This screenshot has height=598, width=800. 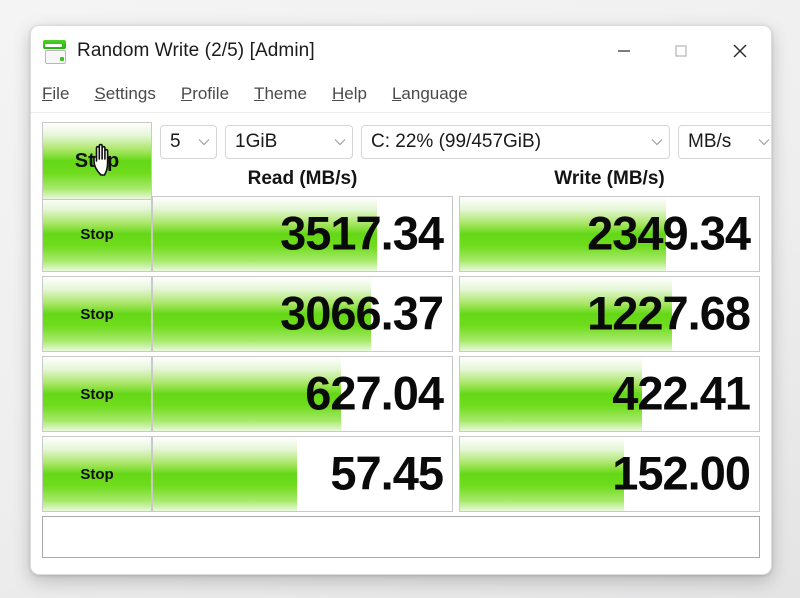 I want to click on comment-input, so click(x=401, y=537).